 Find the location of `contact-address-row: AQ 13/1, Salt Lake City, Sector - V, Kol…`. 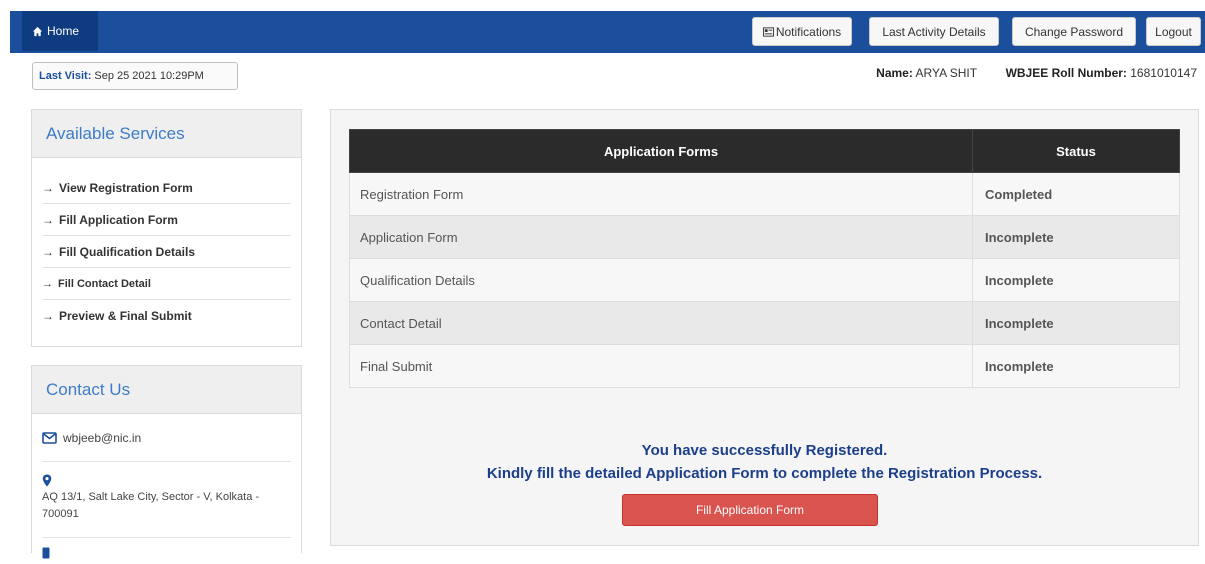

contact-address-row: AQ 13/1, Salt Lake City, Sector - V, Kol… is located at coordinates (166, 500).